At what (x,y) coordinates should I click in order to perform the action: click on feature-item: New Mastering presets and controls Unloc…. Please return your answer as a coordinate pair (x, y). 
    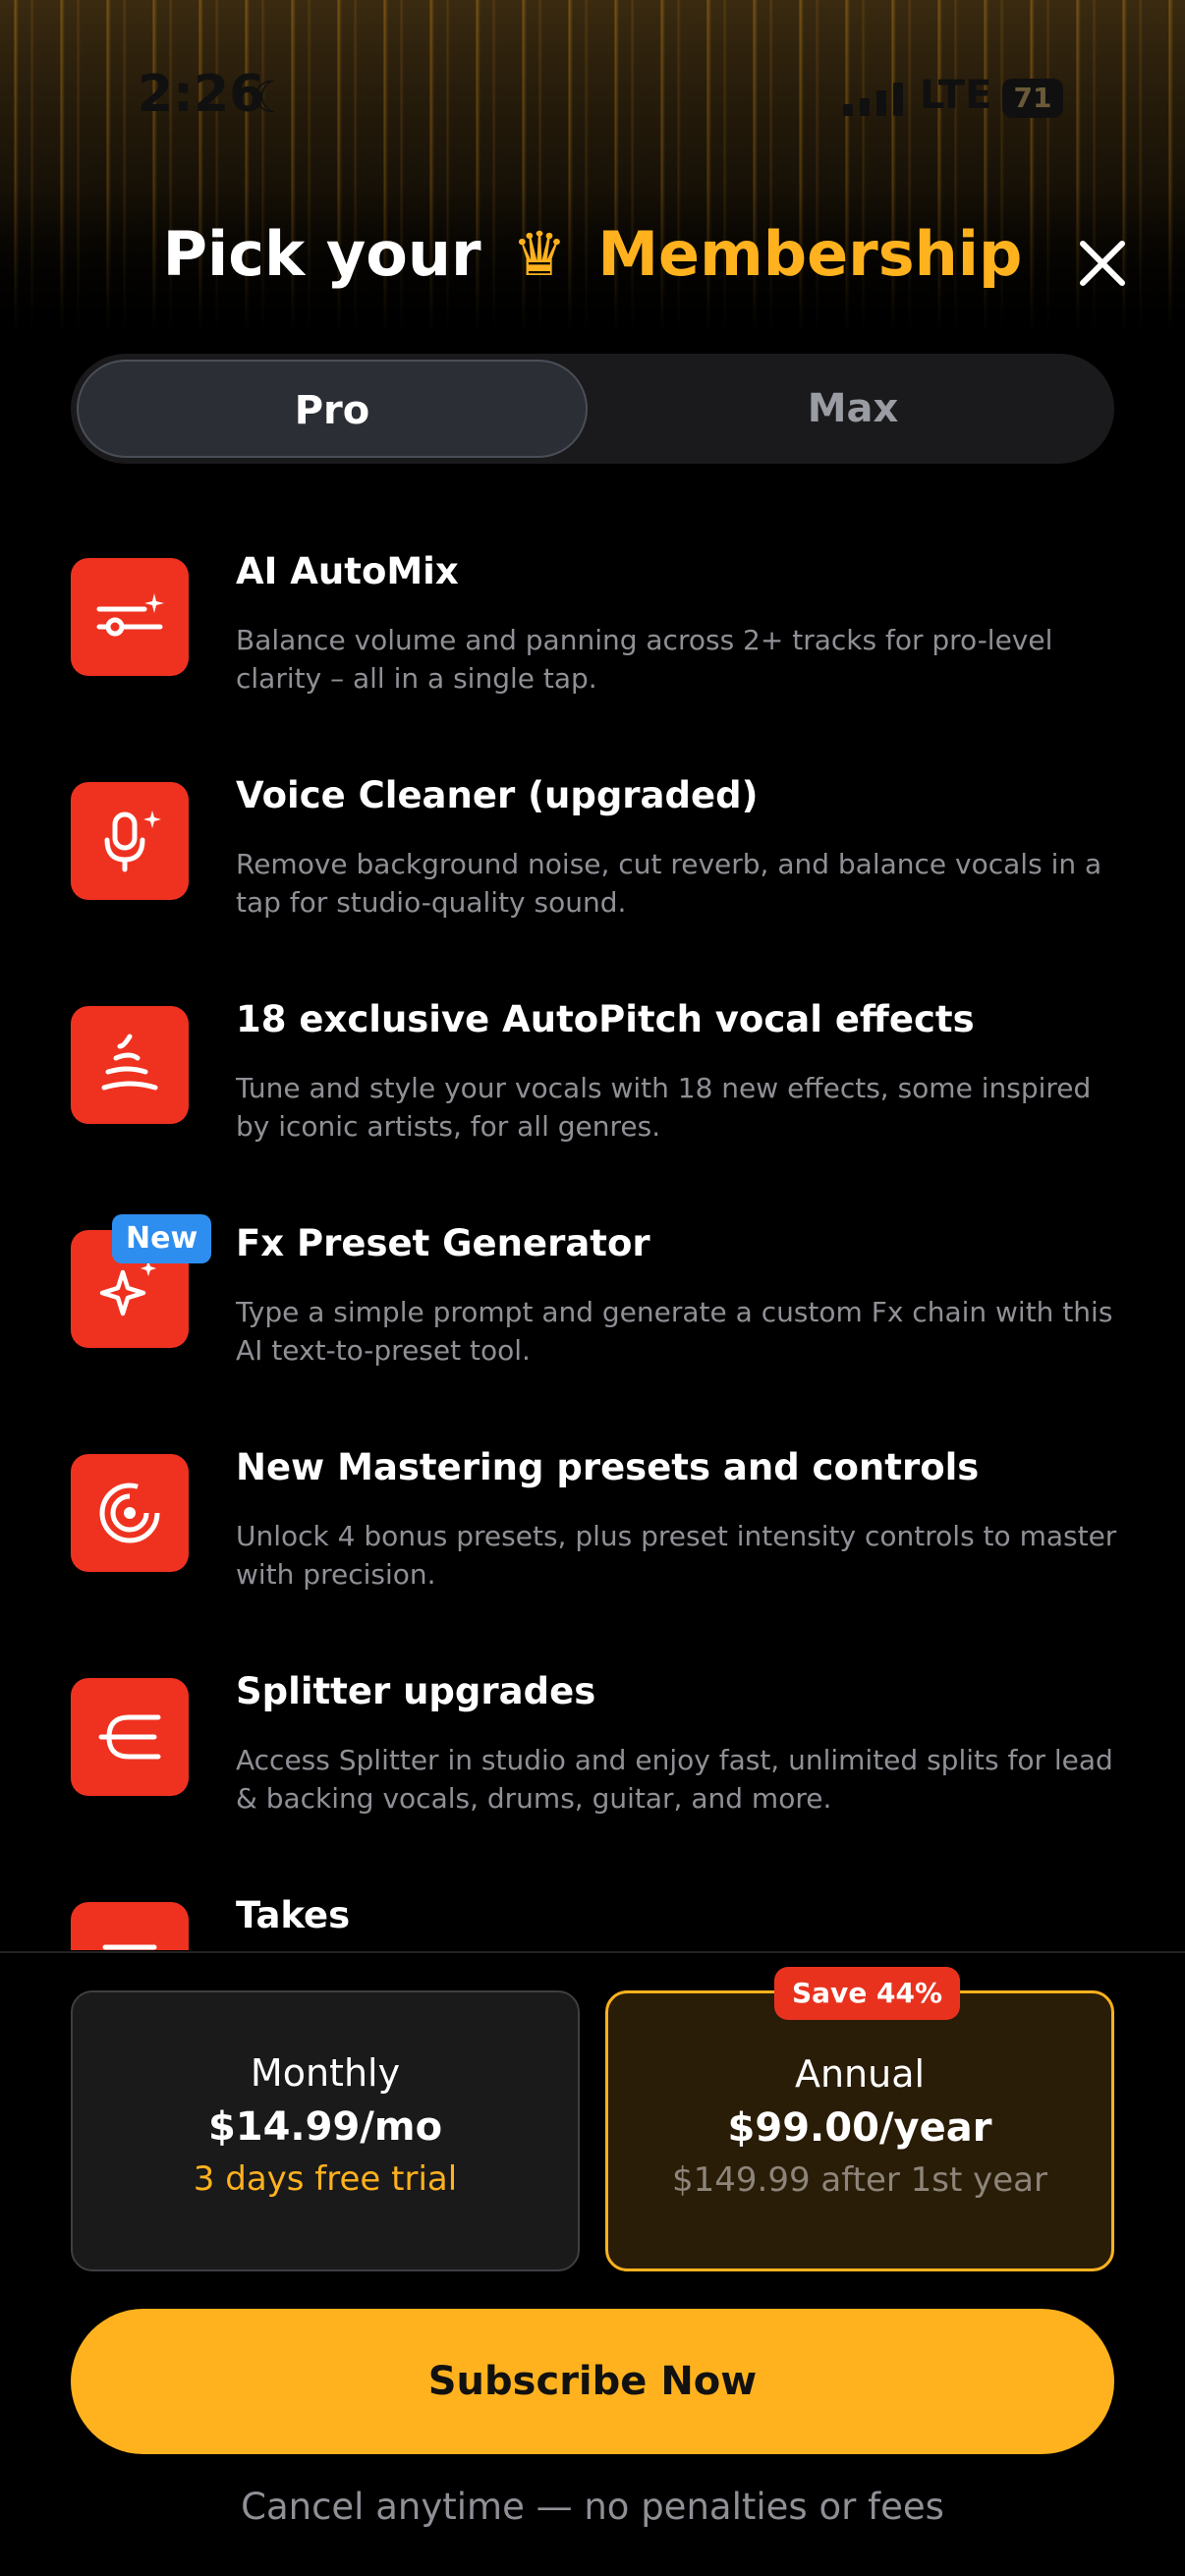
    Looking at the image, I should click on (592, 1539).